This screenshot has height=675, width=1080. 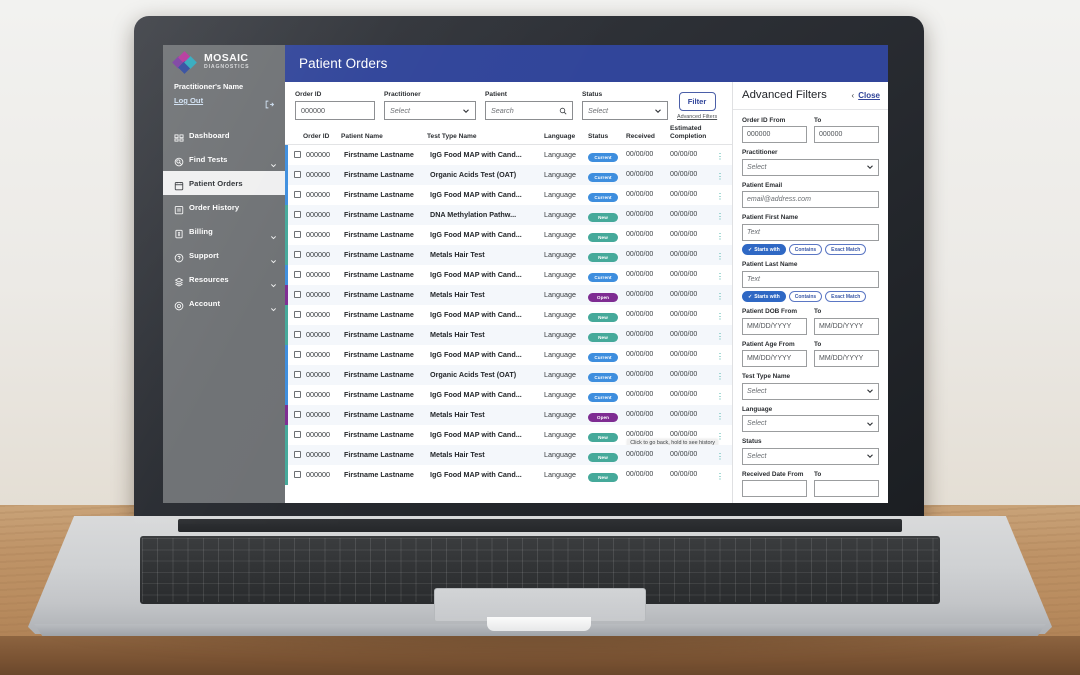 What do you see at coordinates (188, 100) in the screenshot?
I see `logout-link: Log Out` at bounding box center [188, 100].